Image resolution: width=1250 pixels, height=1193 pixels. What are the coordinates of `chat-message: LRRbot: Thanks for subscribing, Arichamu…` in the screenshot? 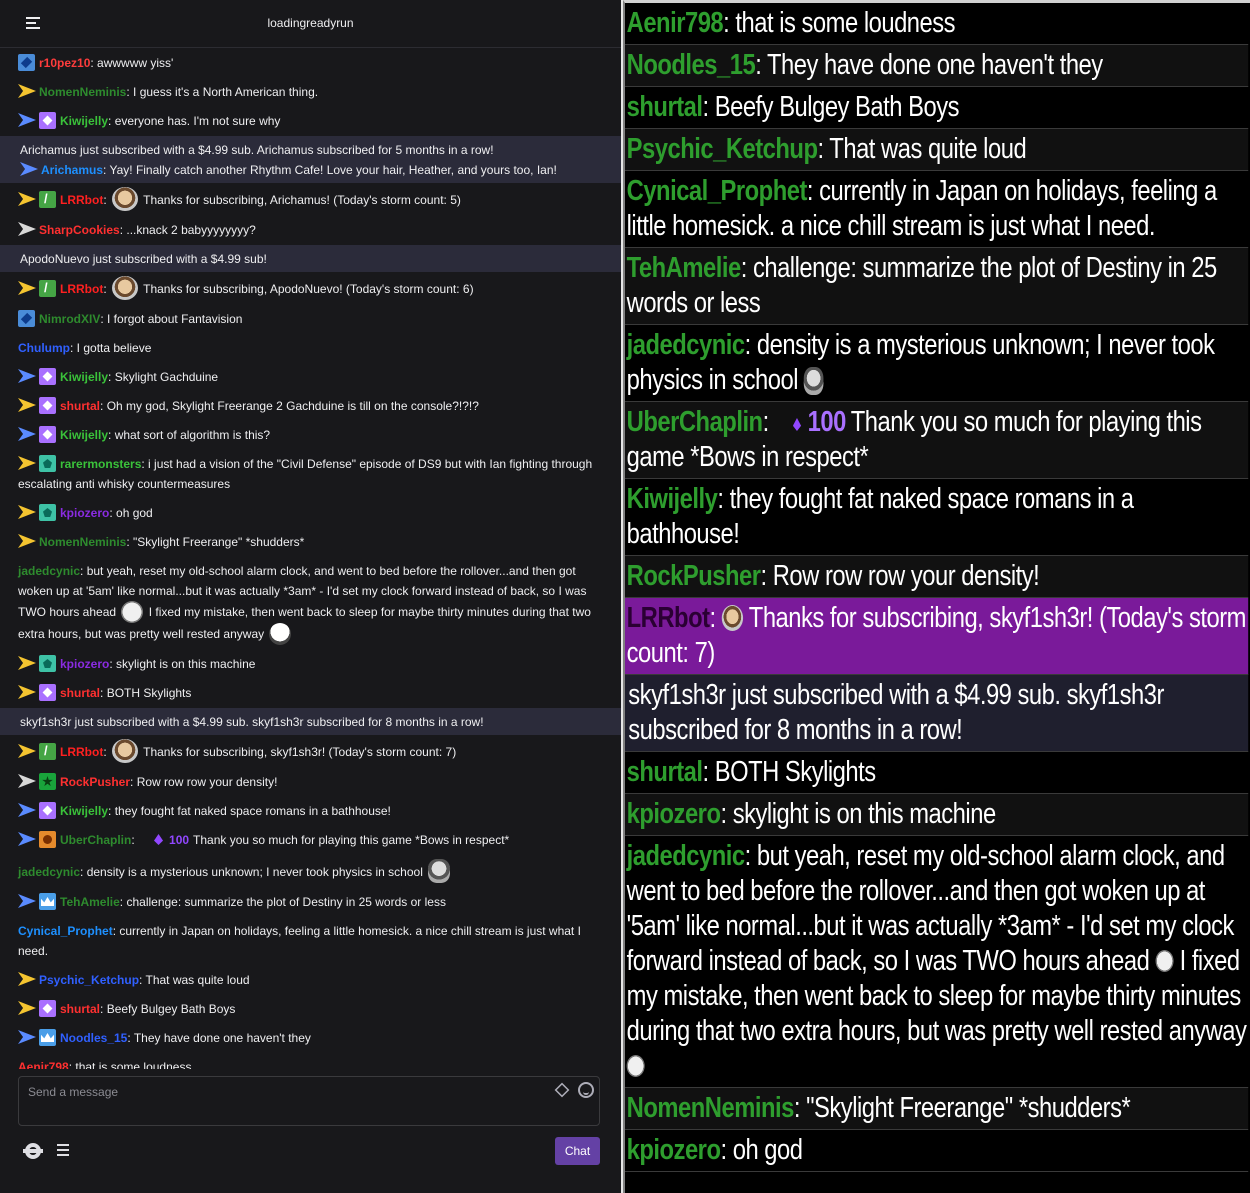 It's located at (310, 199).